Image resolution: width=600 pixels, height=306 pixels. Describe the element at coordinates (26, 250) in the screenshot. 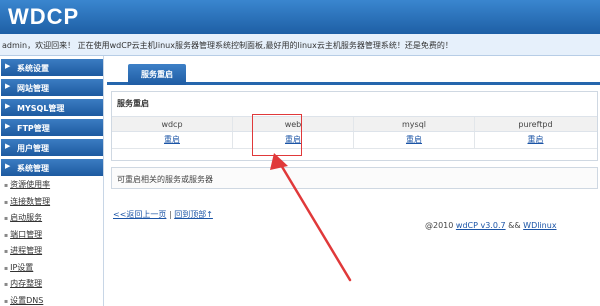

I see `submenu-item-label: 进程管理` at that location.